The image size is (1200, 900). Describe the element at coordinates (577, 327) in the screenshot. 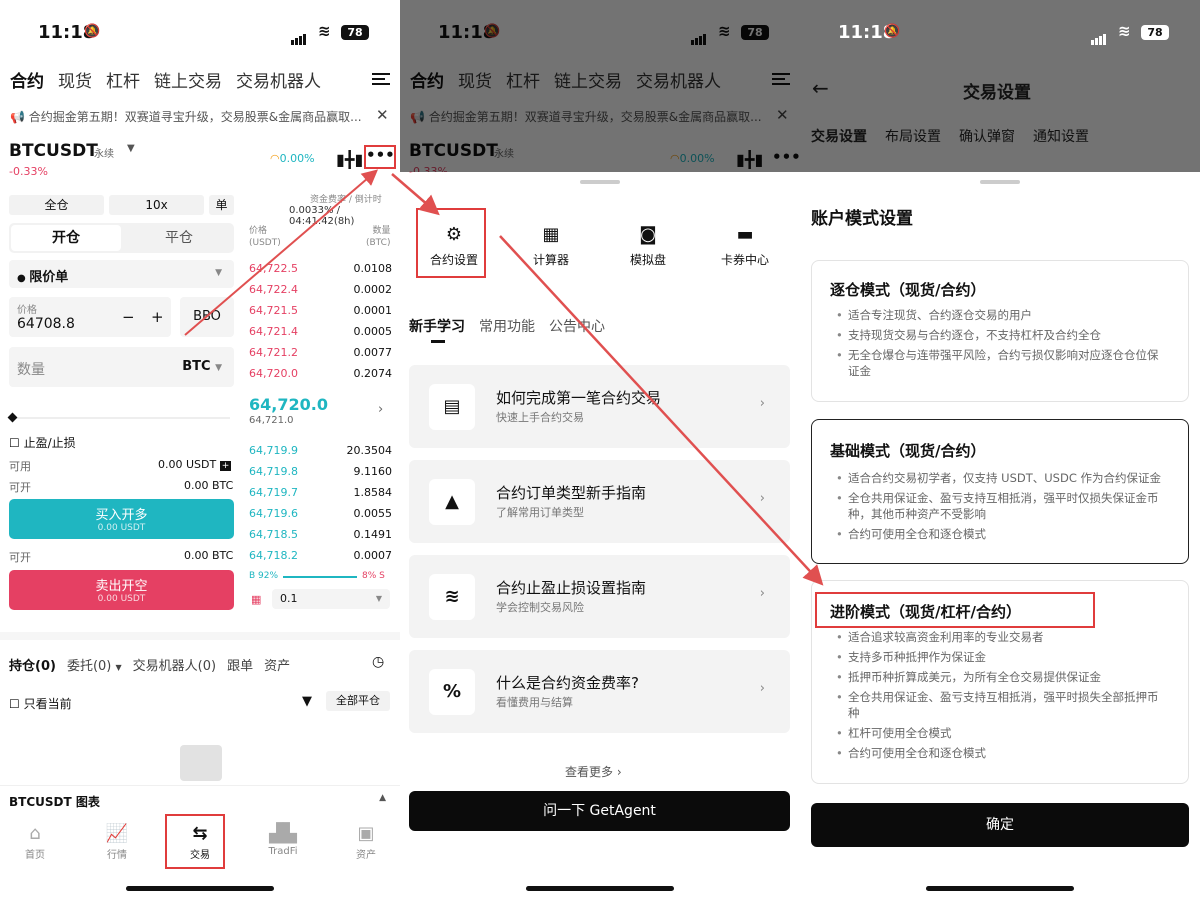

I see `tab-announcements: 公告中心` at that location.